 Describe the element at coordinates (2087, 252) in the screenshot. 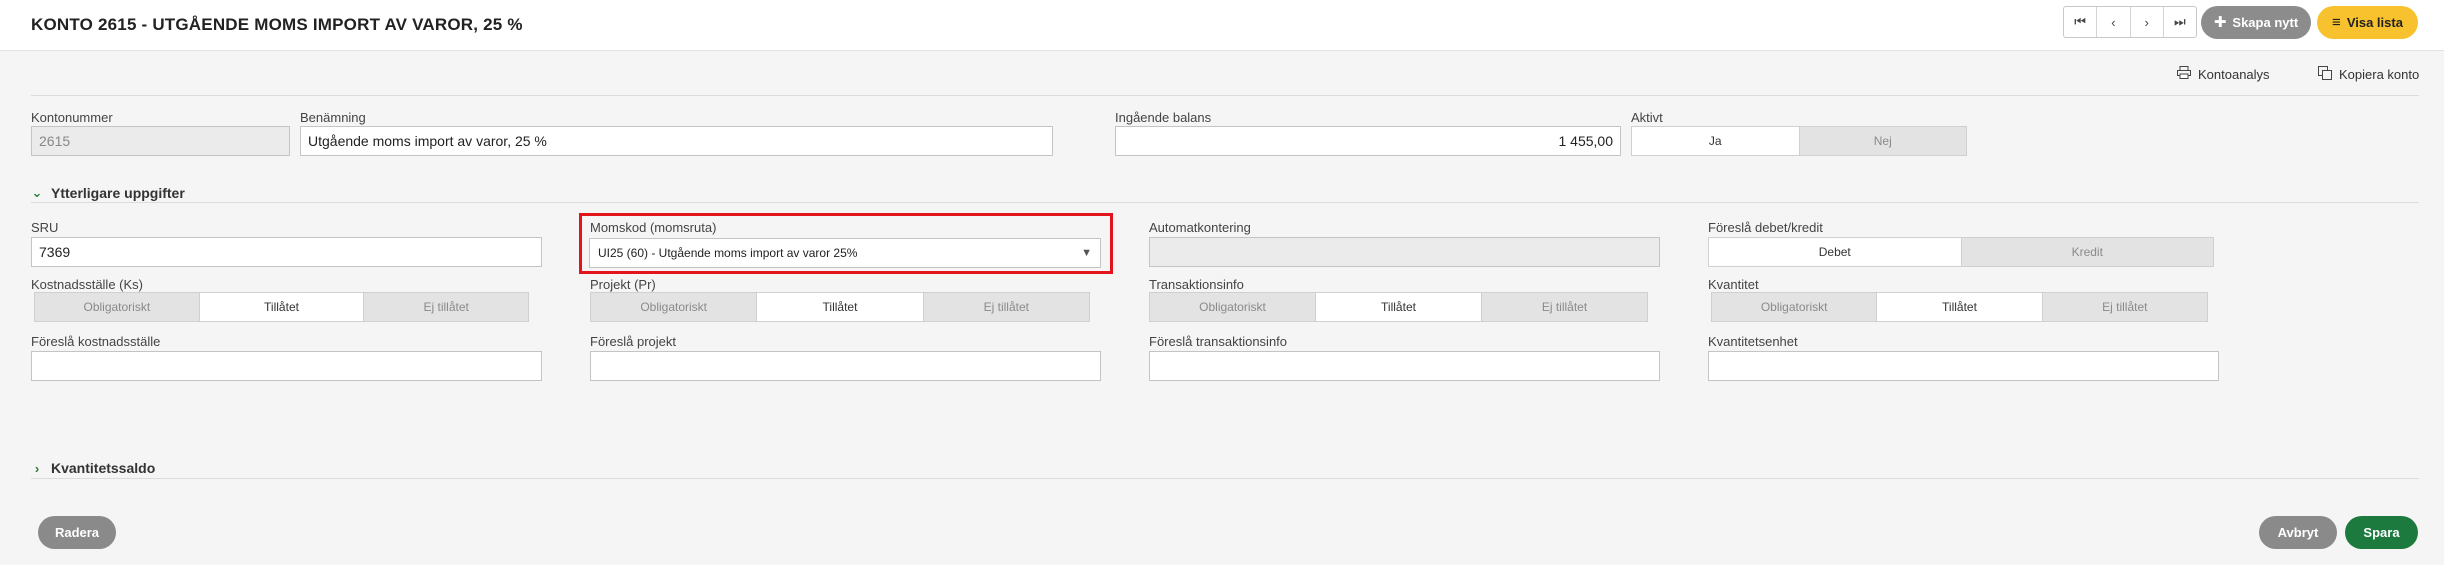

I see `kredit-option: Kredit` at that location.